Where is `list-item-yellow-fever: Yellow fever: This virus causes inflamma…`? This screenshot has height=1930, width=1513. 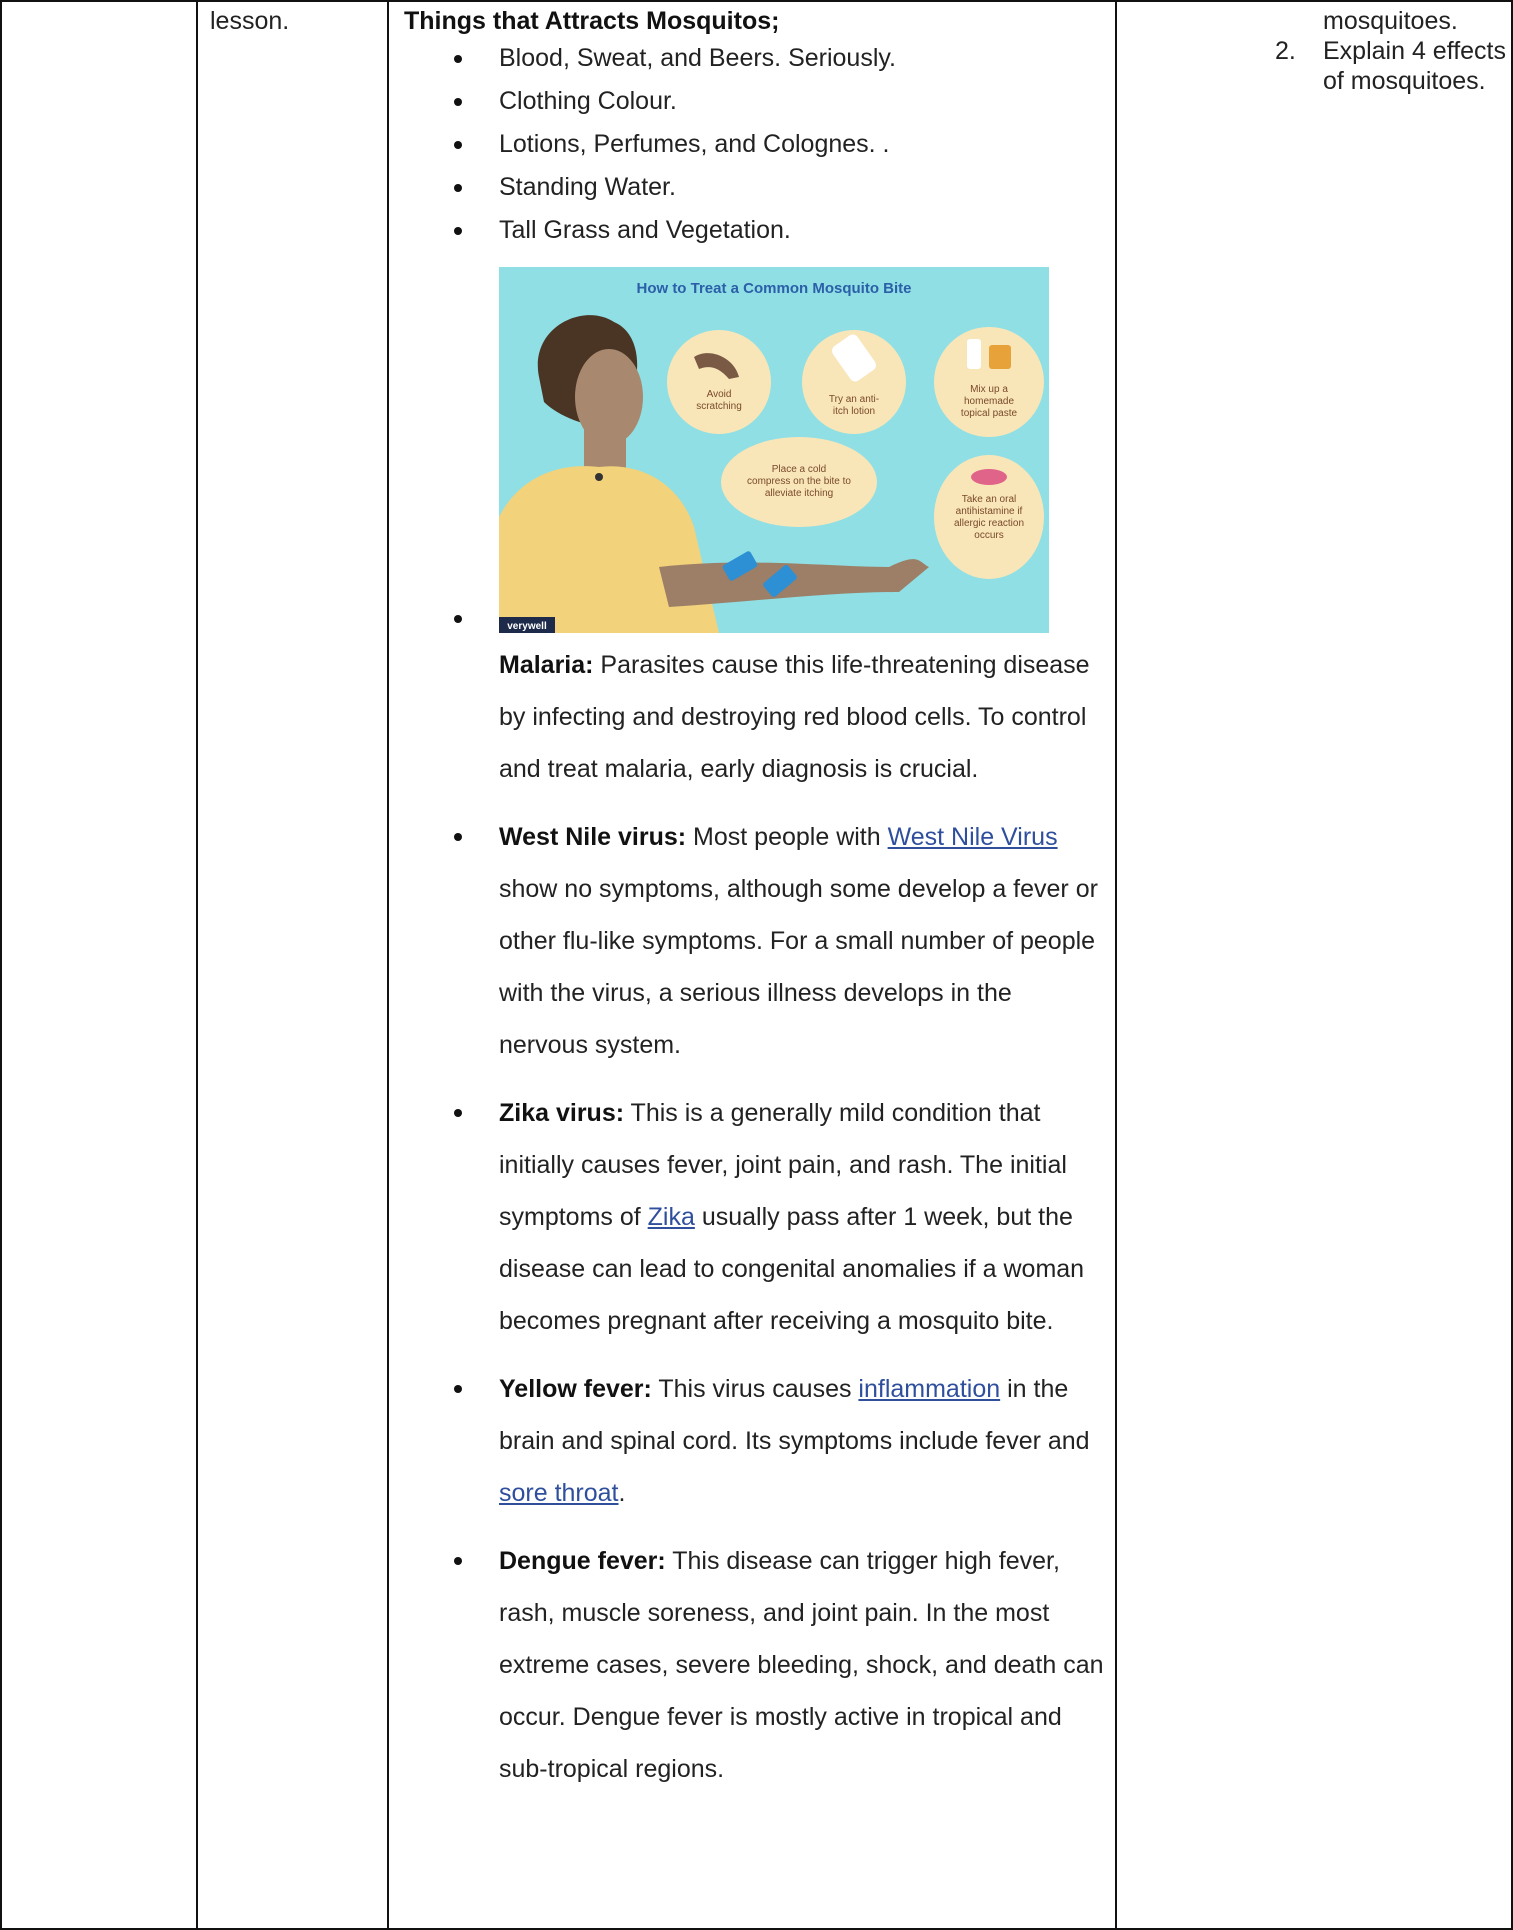 list-item-yellow-fever: Yellow fever: This virus causes inflamma… is located at coordinates (754, 1441).